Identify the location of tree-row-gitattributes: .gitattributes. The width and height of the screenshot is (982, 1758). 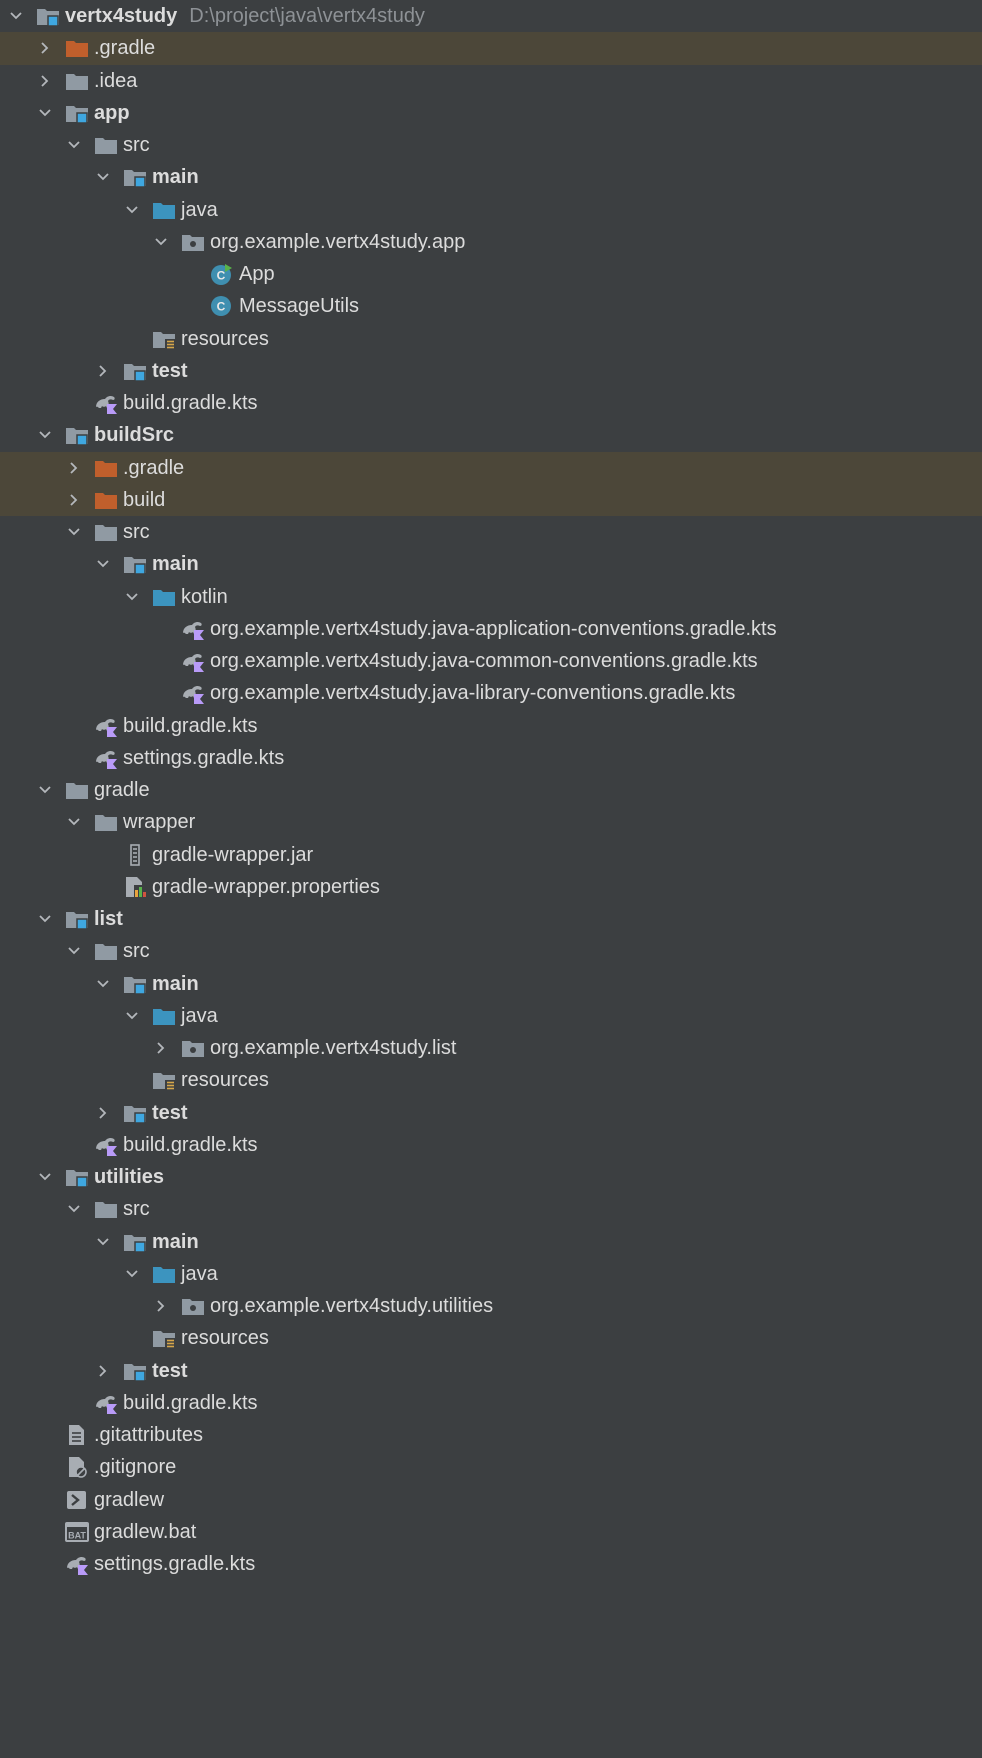
(491, 1435).